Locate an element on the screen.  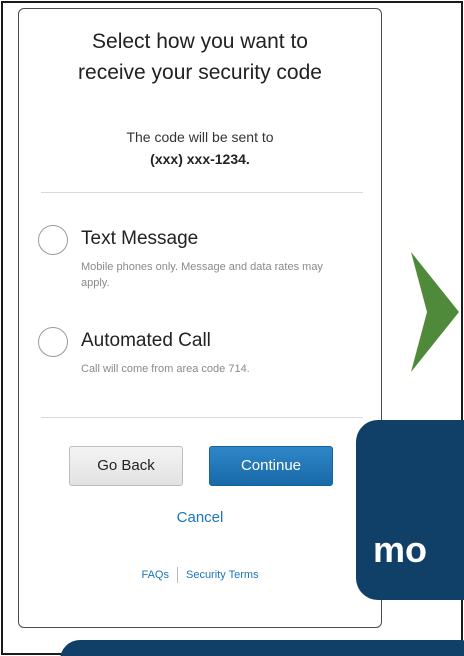
chevron-shape is located at coordinates (435, 312).